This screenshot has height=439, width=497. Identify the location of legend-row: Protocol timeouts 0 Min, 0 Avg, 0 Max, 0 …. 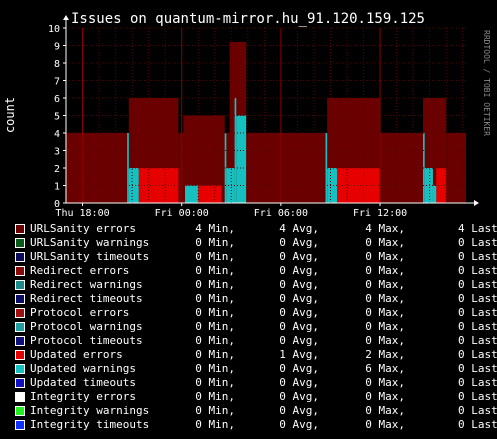
(248, 341).